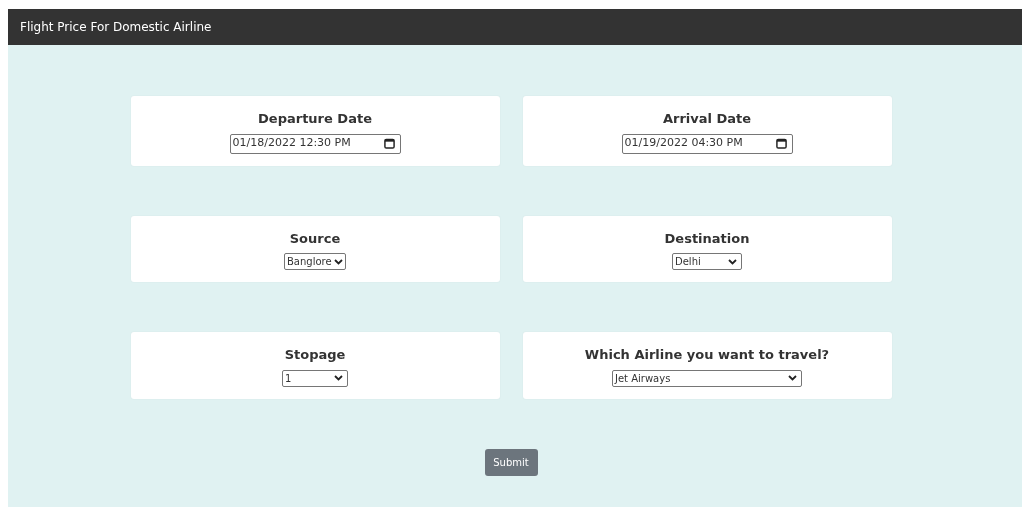 The image size is (1022, 507). What do you see at coordinates (116, 27) in the screenshot?
I see `header-title: Flight Price For Domestic Airline` at bounding box center [116, 27].